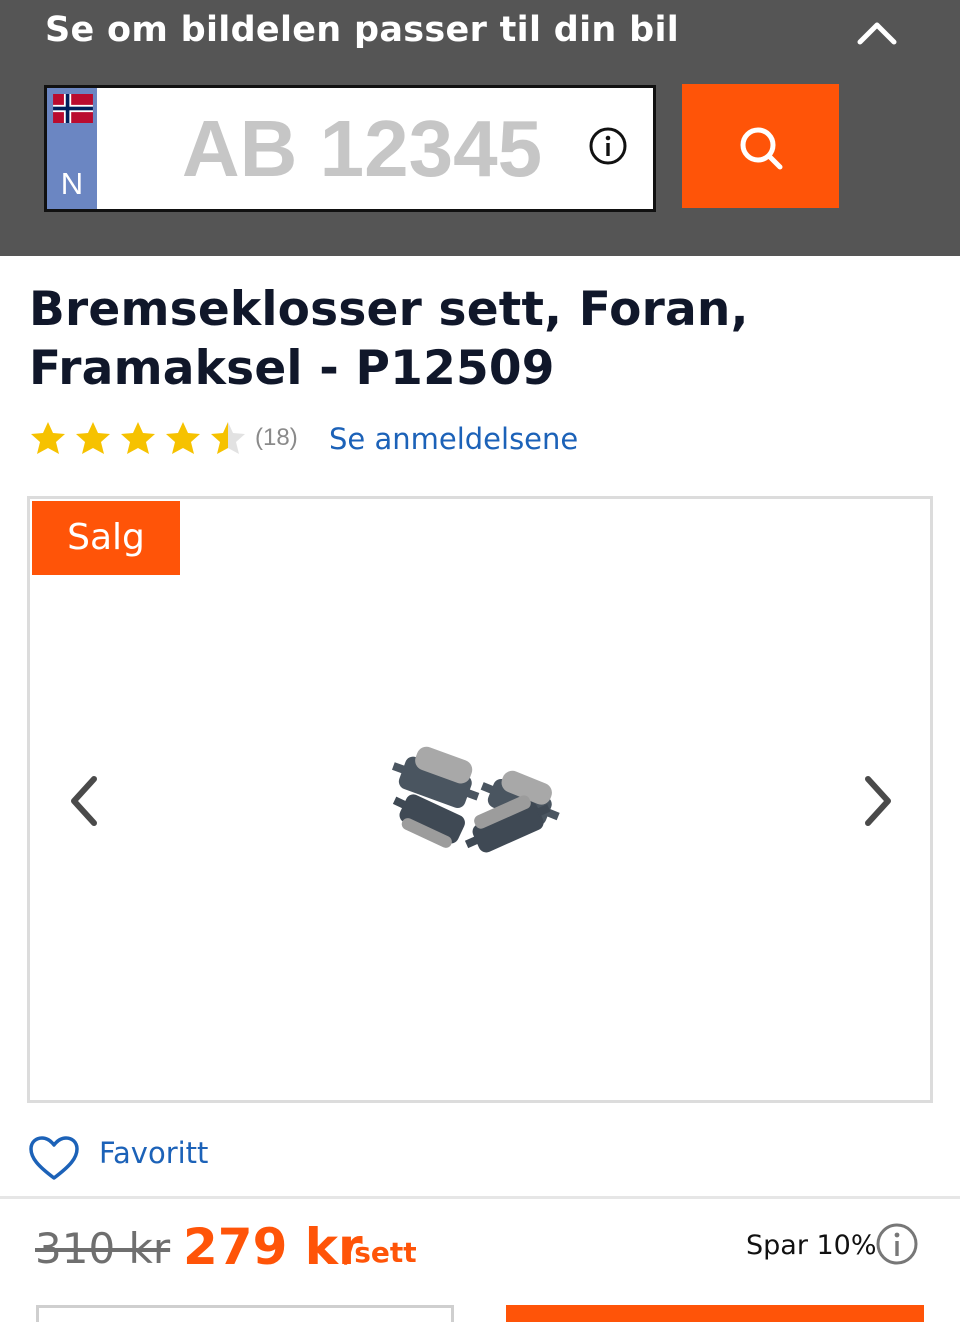 The width and height of the screenshot is (960, 1322). Describe the element at coordinates (73, 108) in the screenshot. I see `norway-flag-icon` at that location.